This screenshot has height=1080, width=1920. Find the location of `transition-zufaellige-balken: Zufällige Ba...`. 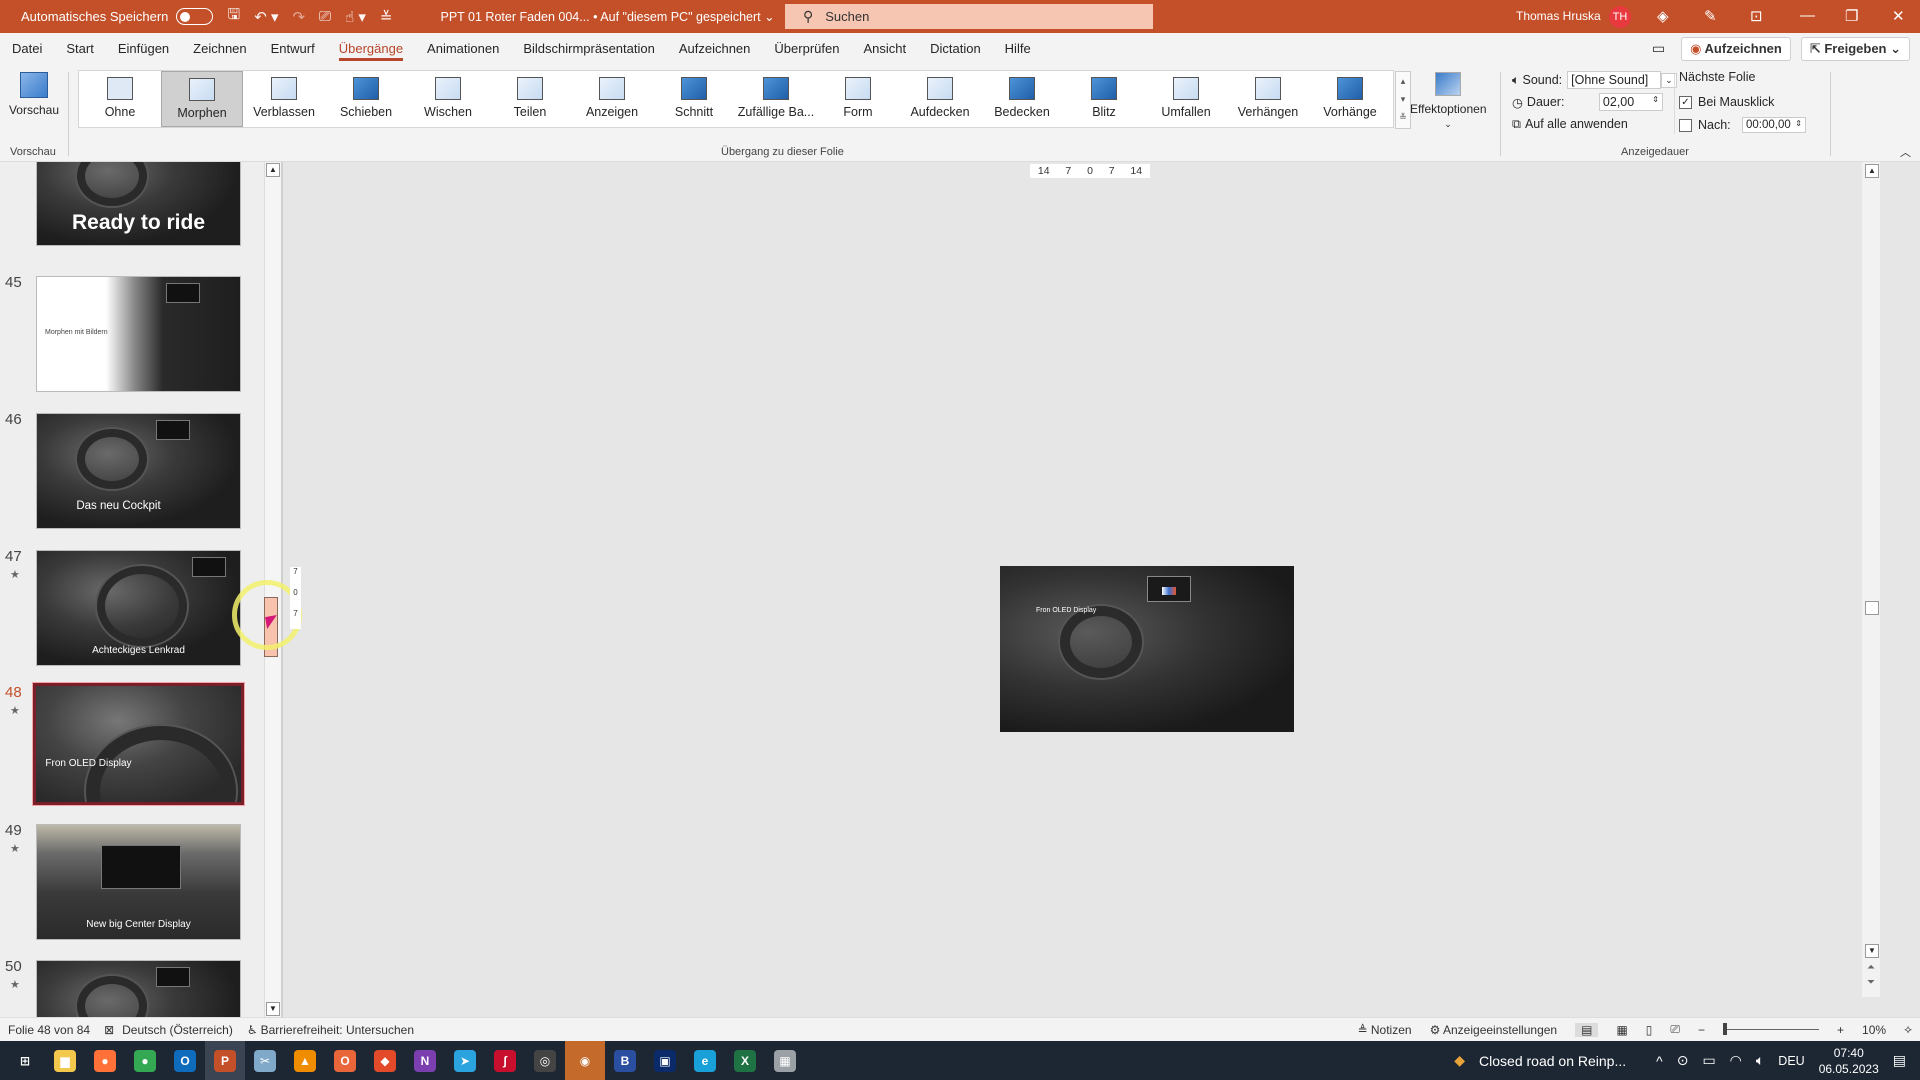

transition-zufaellige-balken: Zufällige Ba... is located at coordinates (776, 99).